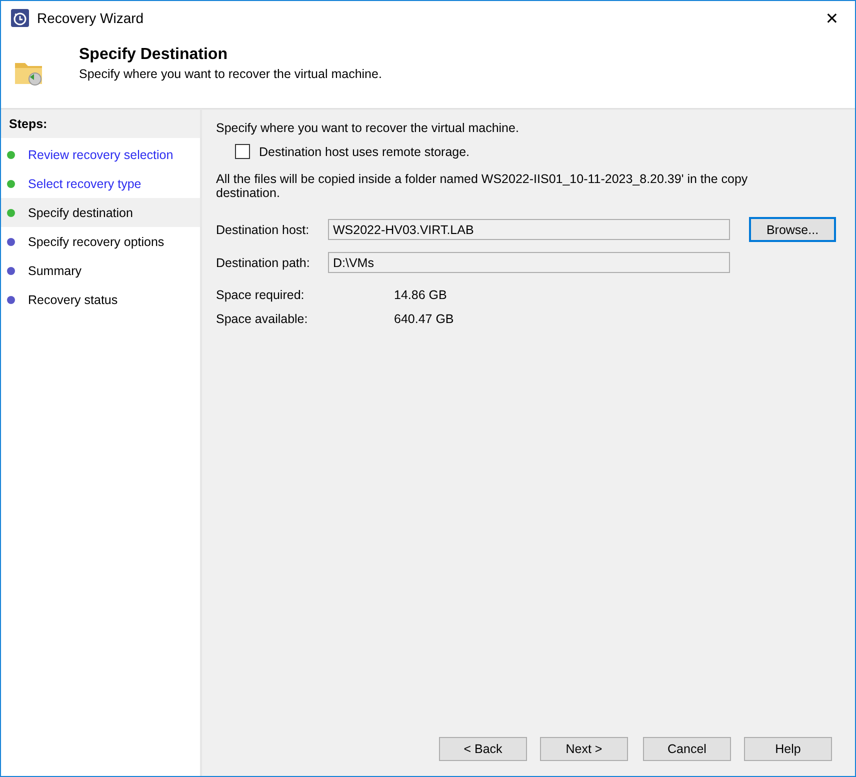 The height and width of the screenshot is (777, 856). I want to click on step-label: Review recovery selection, so click(101, 155).